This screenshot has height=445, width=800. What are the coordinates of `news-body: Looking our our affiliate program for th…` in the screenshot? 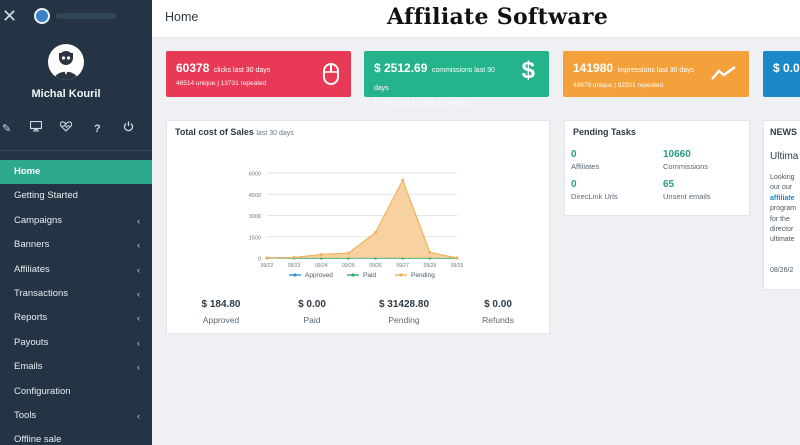 It's located at (783, 209).